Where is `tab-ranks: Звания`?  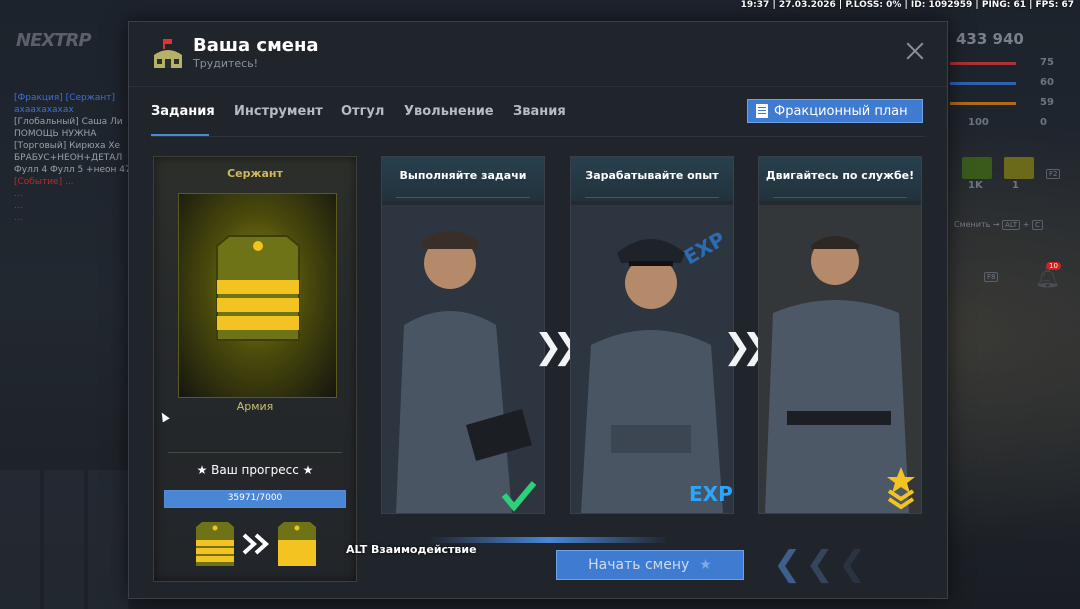
tab-ranks: Звания is located at coordinates (539, 111).